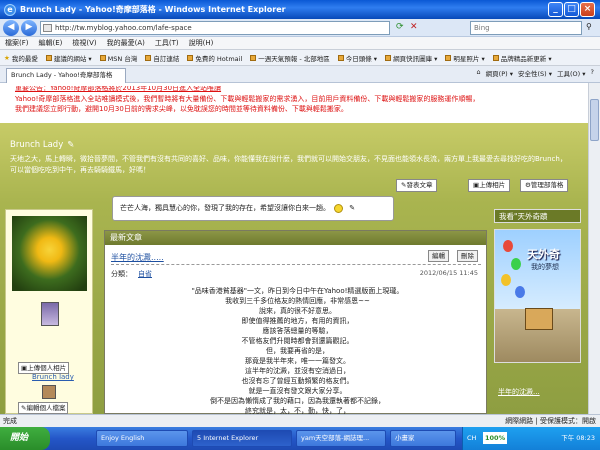  Describe the element at coordinates (495, 438) in the screenshot. I see `battery-indicator: 100%` at that location.